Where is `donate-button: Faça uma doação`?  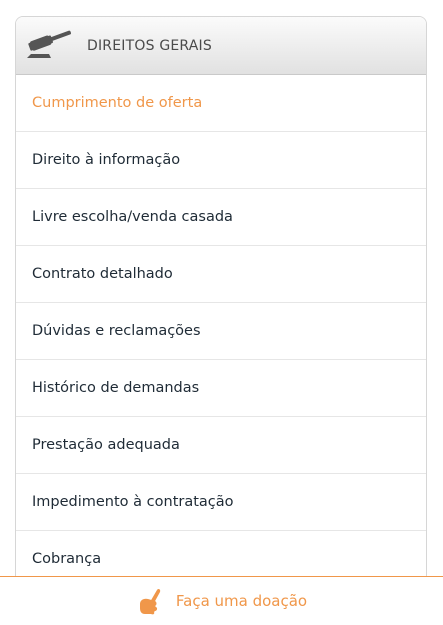 donate-button: Faça uma doação is located at coordinates (221, 600).